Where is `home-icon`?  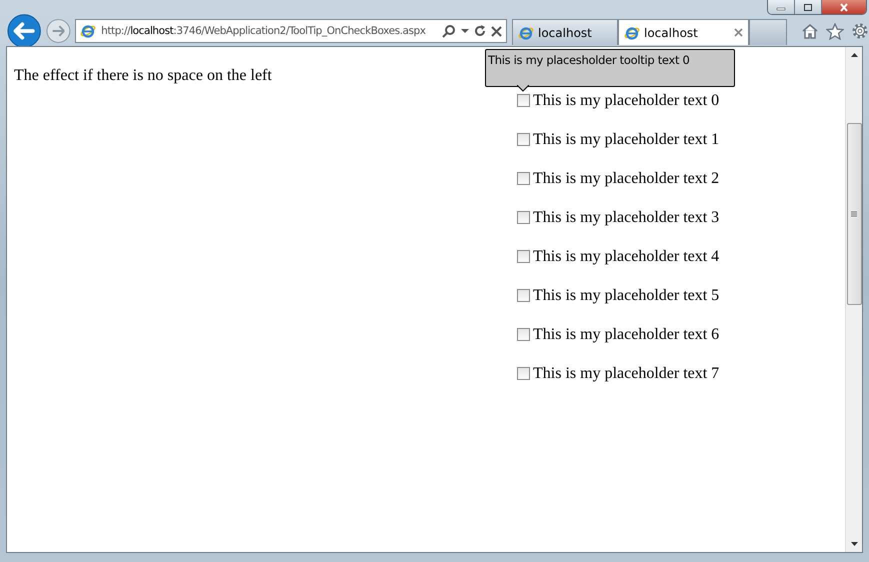 home-icon is located at coordinates (810, 31).